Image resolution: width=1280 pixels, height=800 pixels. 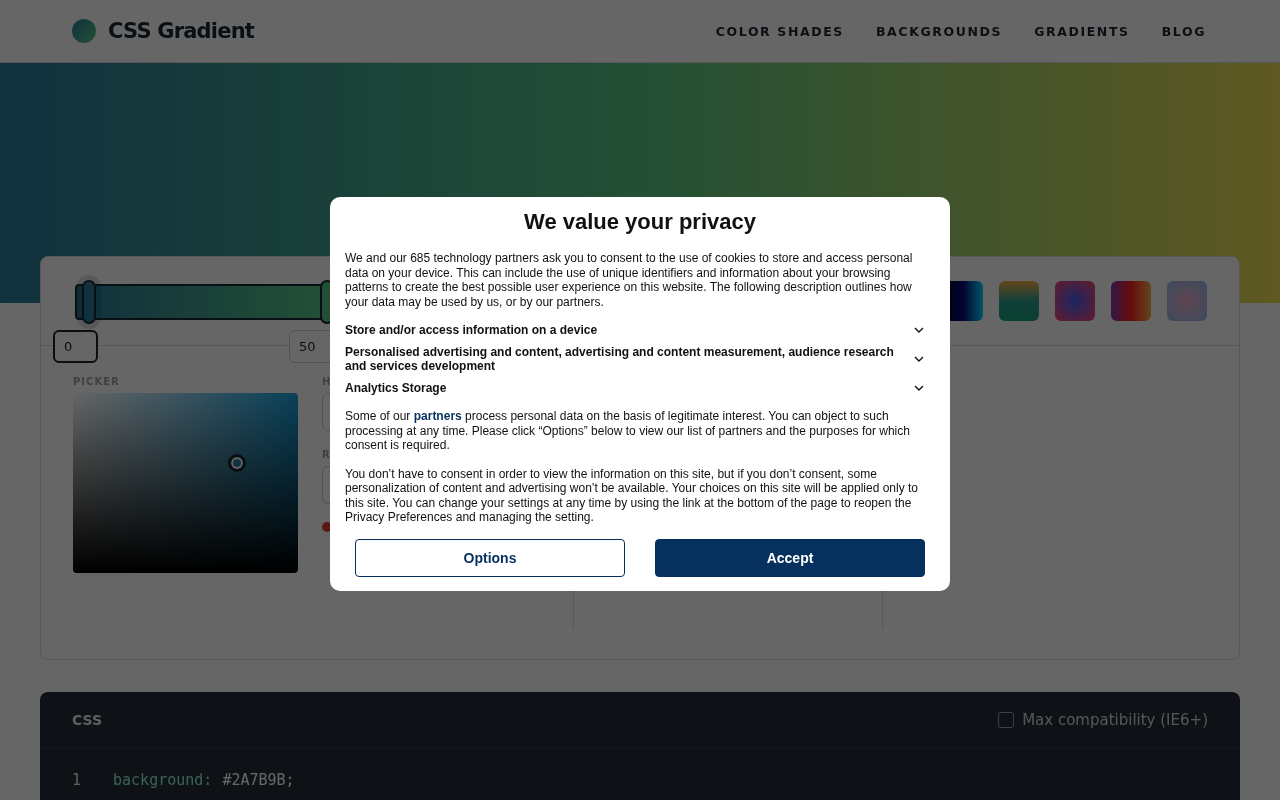 What do you see at coordinates (628, 431) in the screenshot?
I see `legitimate-interest-text: Some of our partners process personal data on the basis of legitimate interest. You can object to such processing at any time. Please click “Options” below to view our list of partners and the purposes for which consent is required.` at bounding box center [628, 431].